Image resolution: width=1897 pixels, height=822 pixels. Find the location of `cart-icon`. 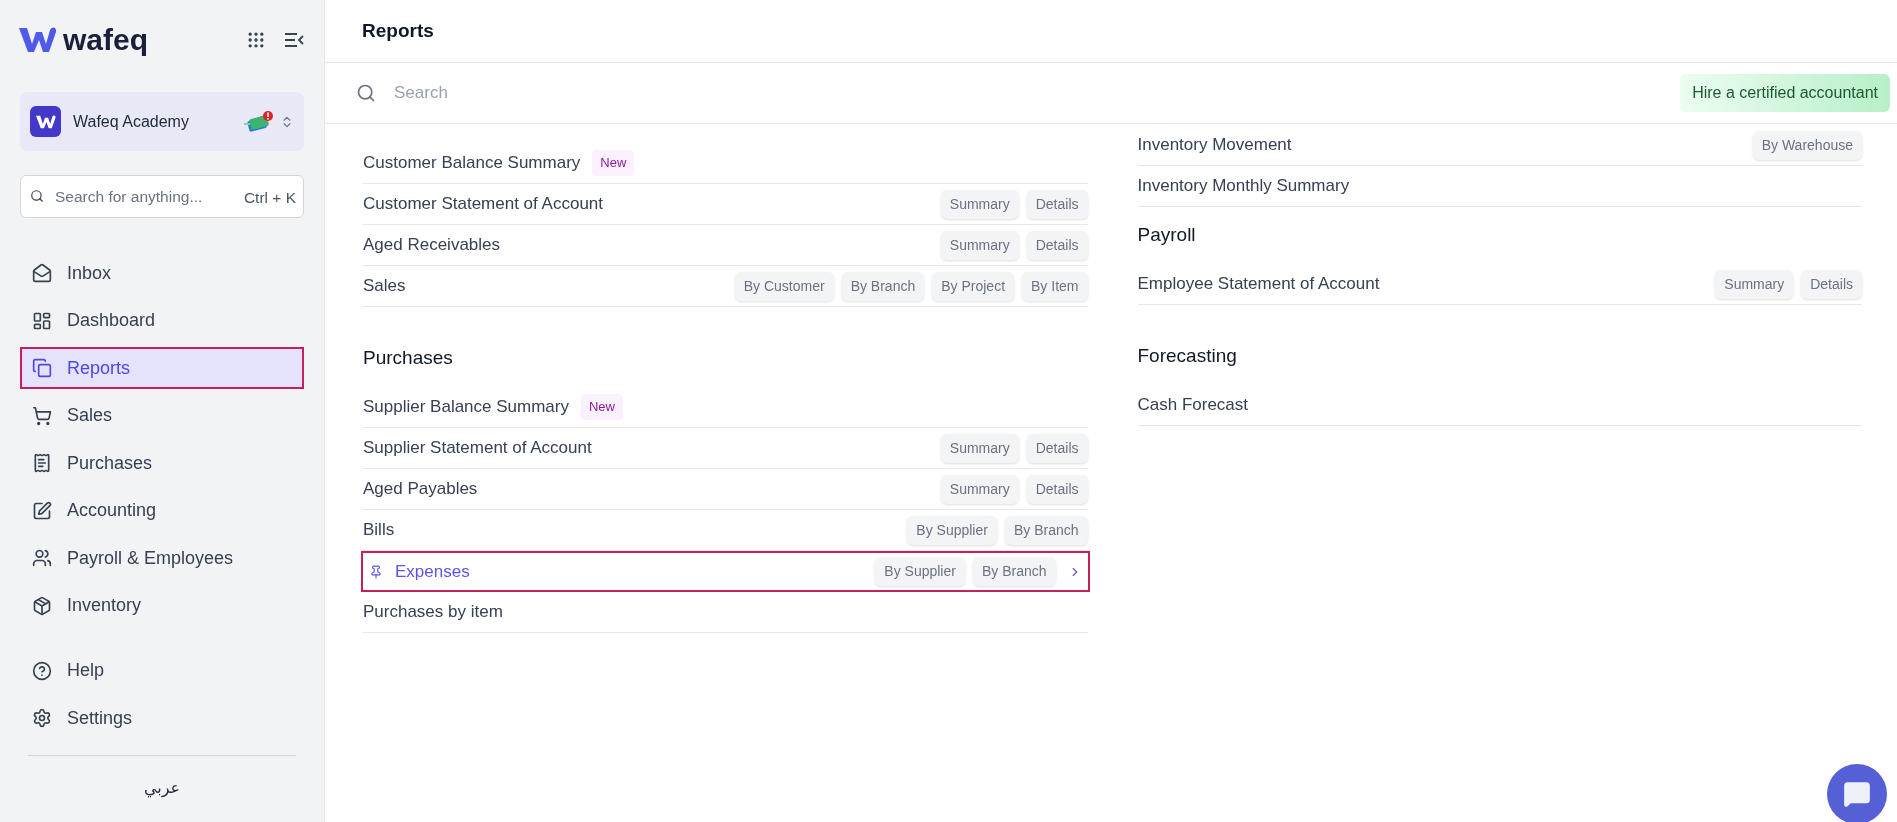

cart-icon is located at coordinates (42, 415).